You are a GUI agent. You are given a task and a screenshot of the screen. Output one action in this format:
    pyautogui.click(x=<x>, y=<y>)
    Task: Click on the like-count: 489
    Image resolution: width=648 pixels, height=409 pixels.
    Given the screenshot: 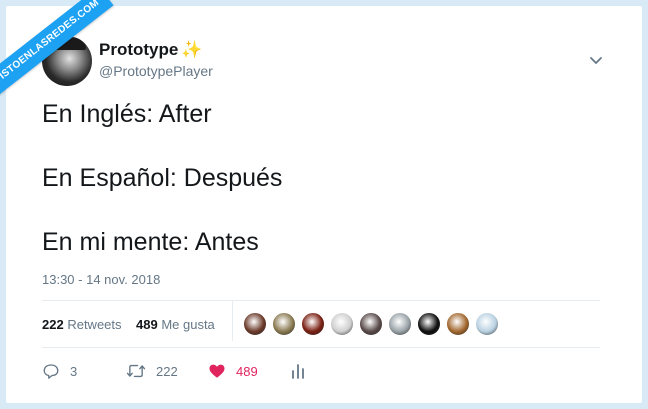 What is the action you would take?
    pyautogui.click(x=247, y=371)
    